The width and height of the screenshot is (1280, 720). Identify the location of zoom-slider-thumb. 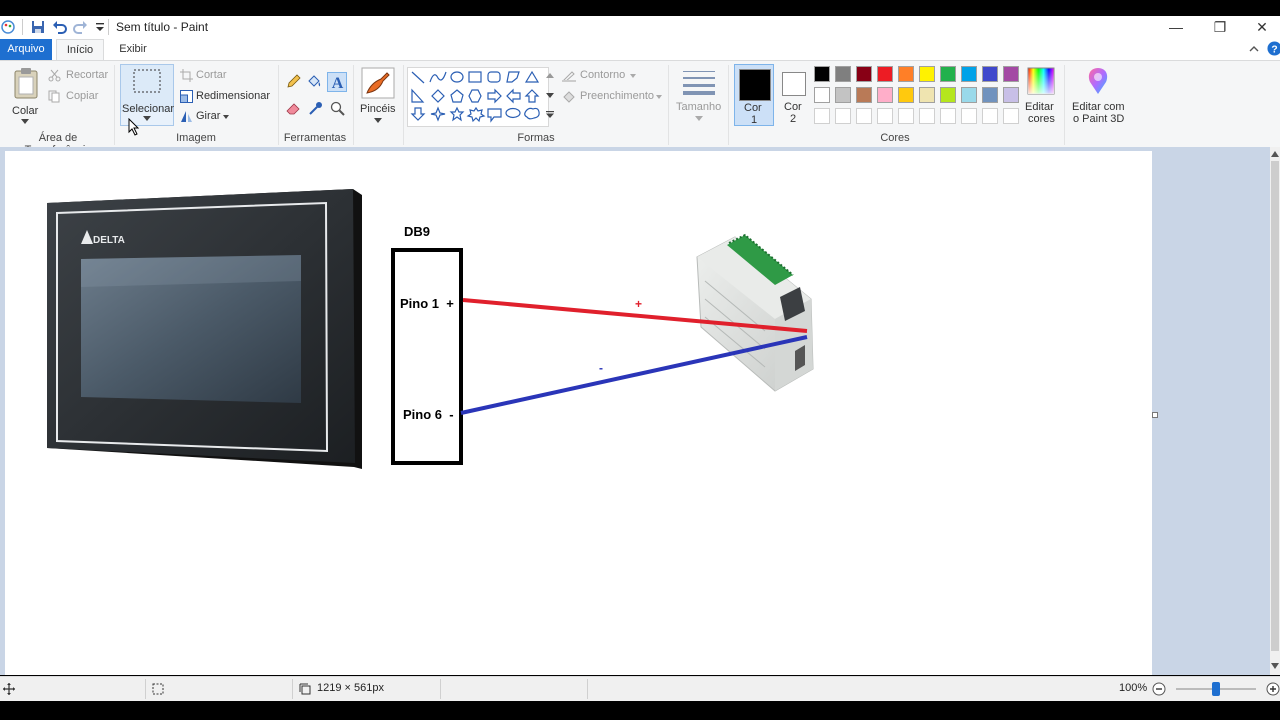
(1216, 689).